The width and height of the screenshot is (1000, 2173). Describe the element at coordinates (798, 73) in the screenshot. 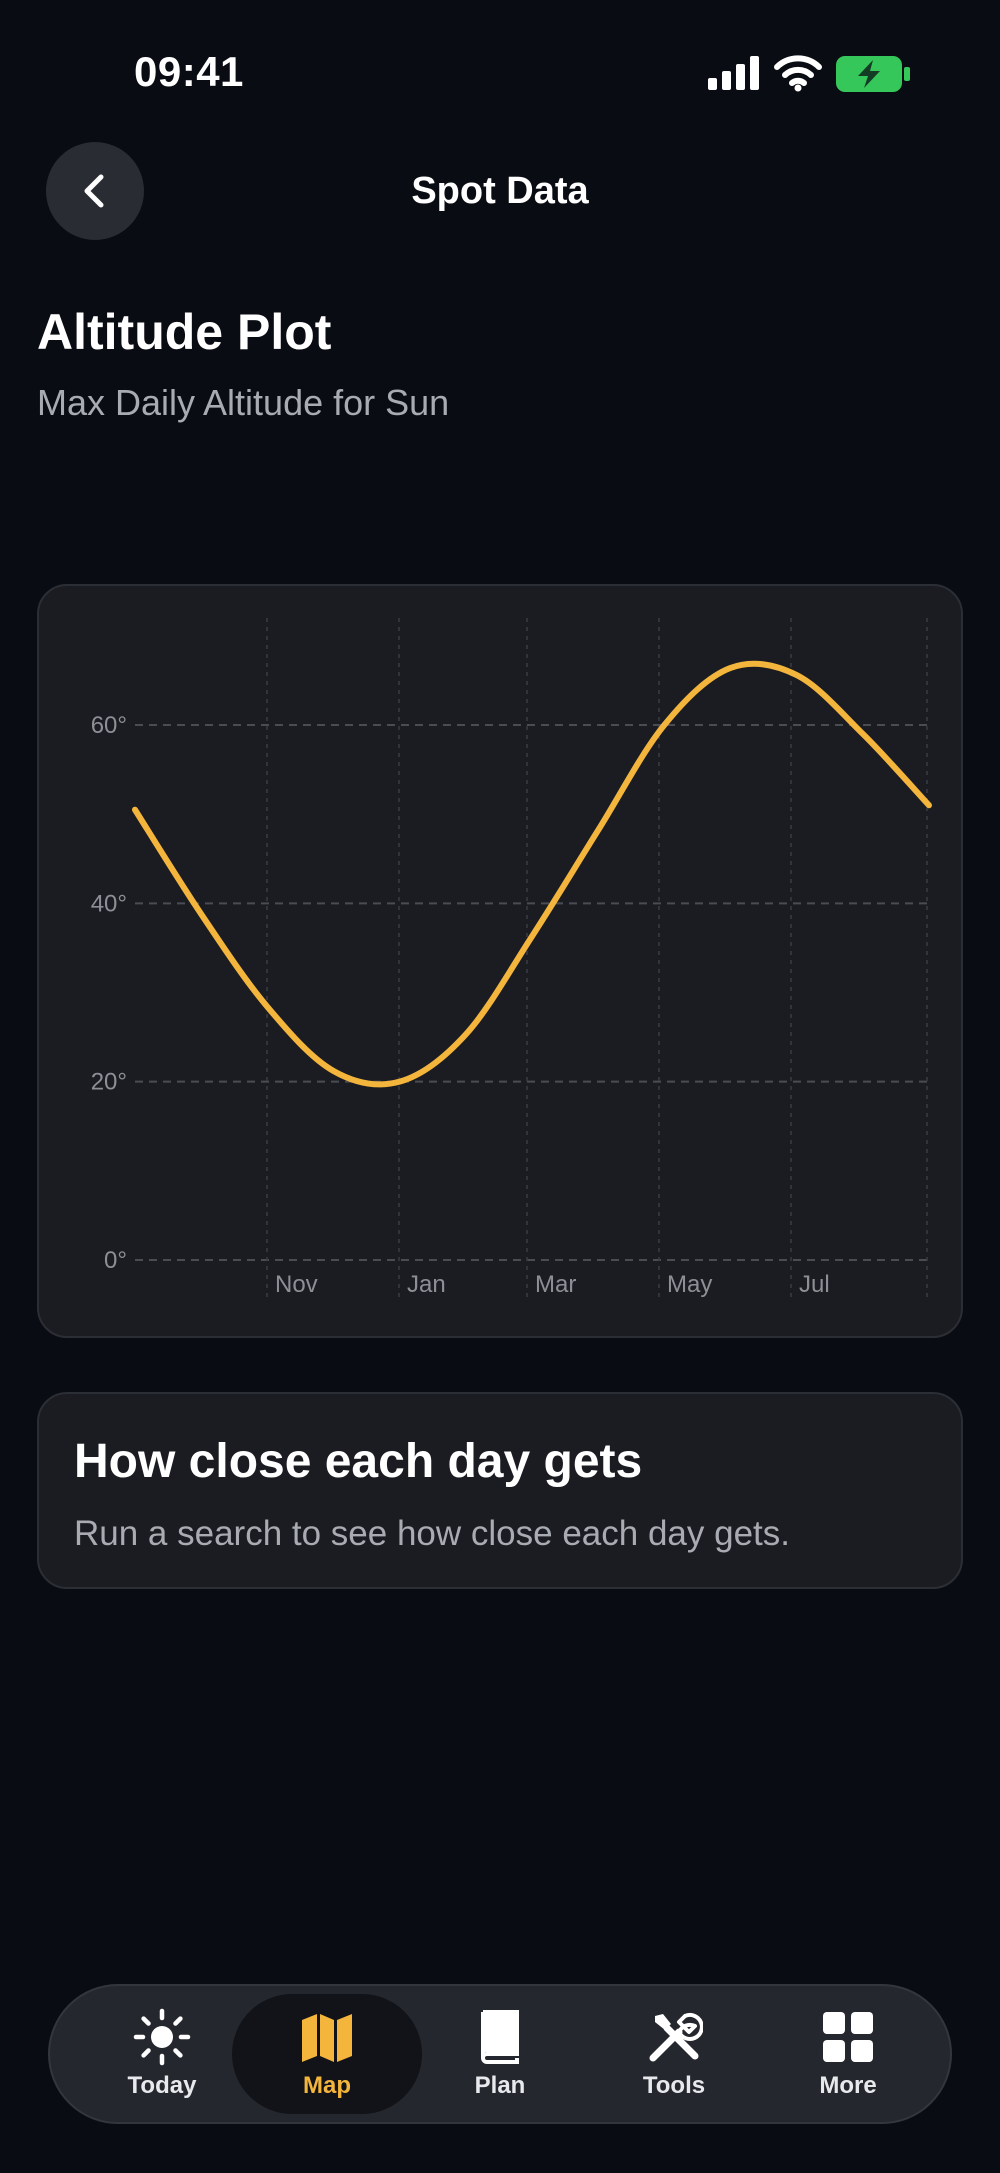

I see `wifi-icon` at that location.